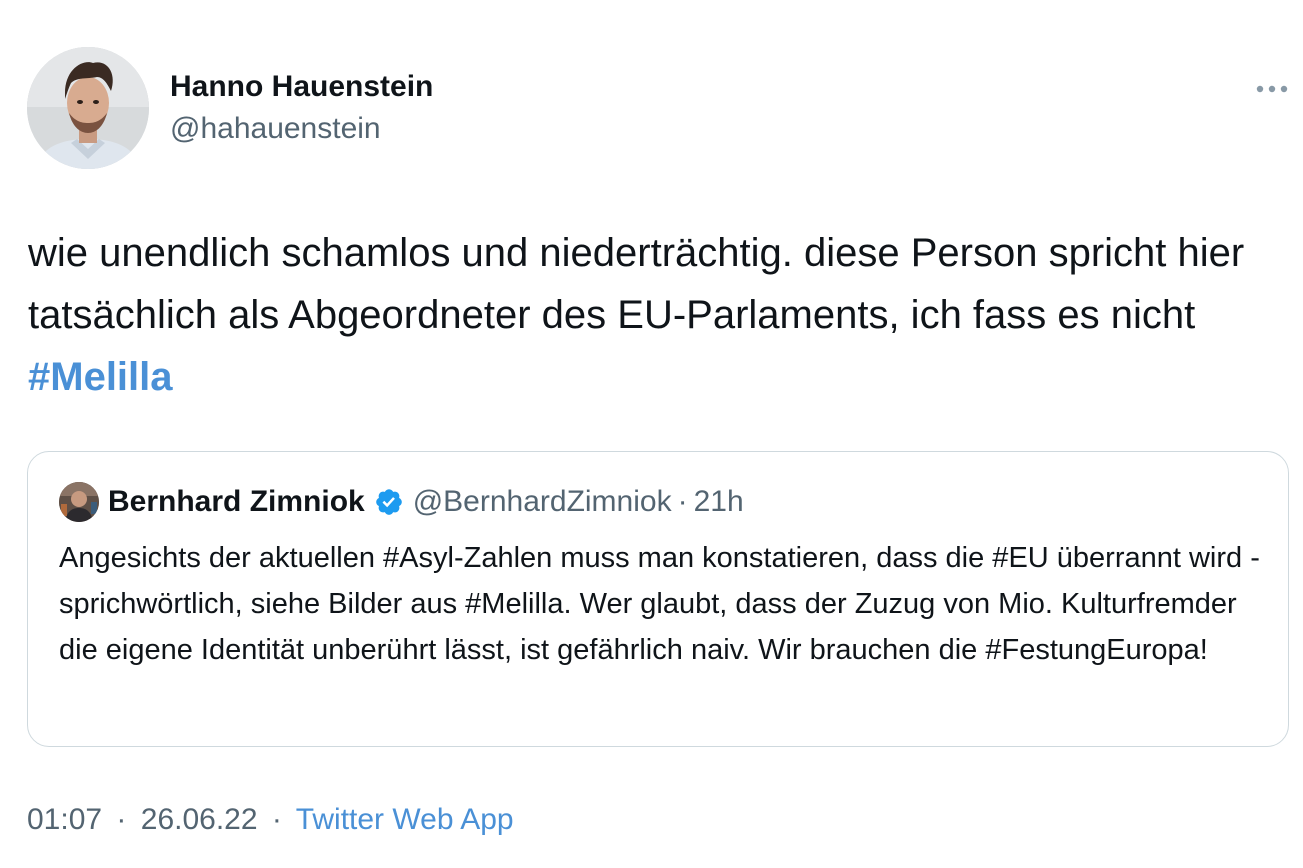 The width and height of the screenshot is (1303, 868). Describe the element at coordinates (236, 501) in the screenshot. I see `quoted-author-display-name: Bernhard Zimniok` at that location.